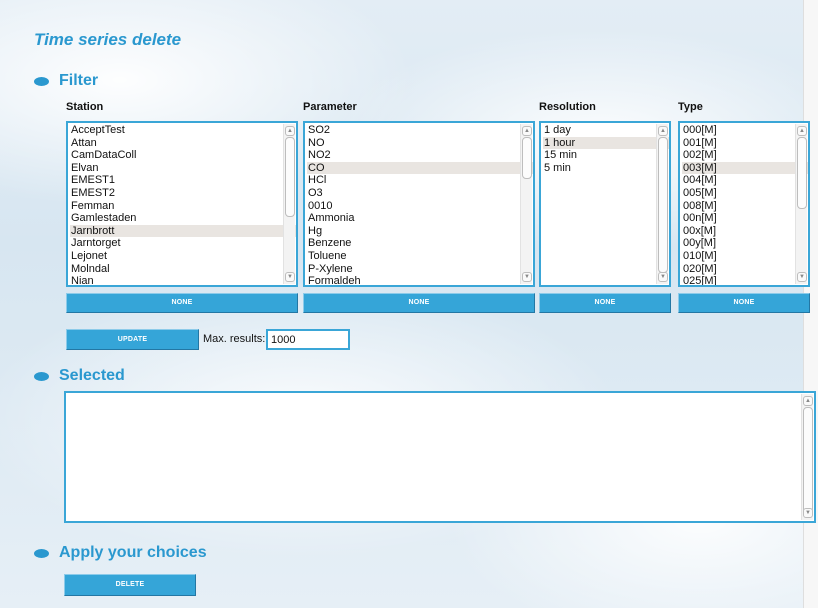 This screenshot has width=818, height=608. I want to click on list-item: Jarnbrott, so click(183, 231).